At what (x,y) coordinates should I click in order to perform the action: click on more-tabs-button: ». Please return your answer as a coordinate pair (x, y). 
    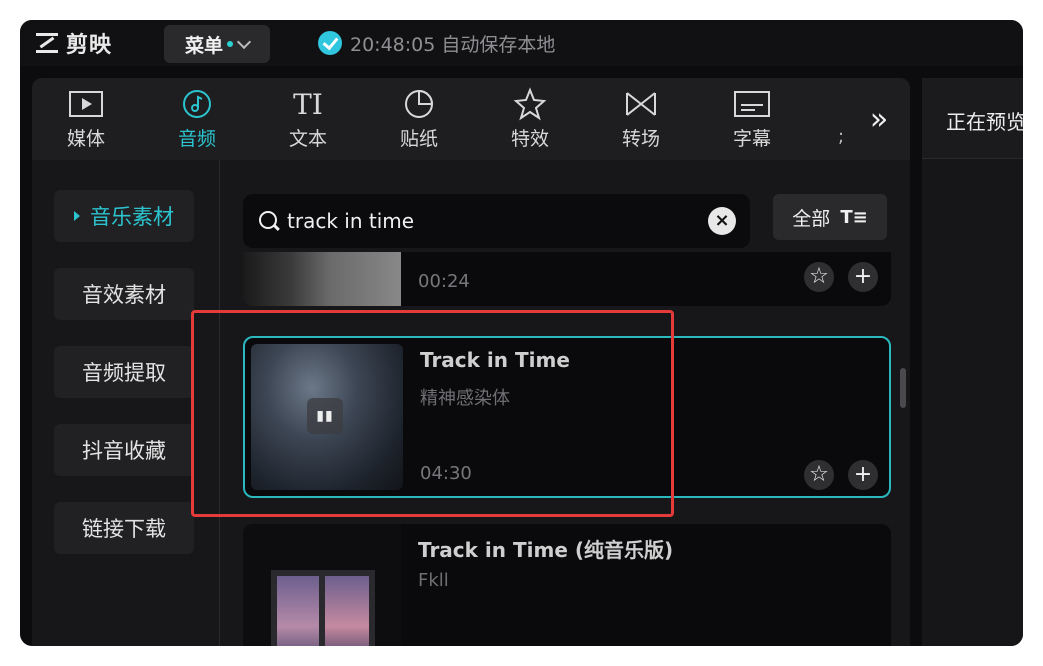
    Looking at the image, I should click on (879, 120).